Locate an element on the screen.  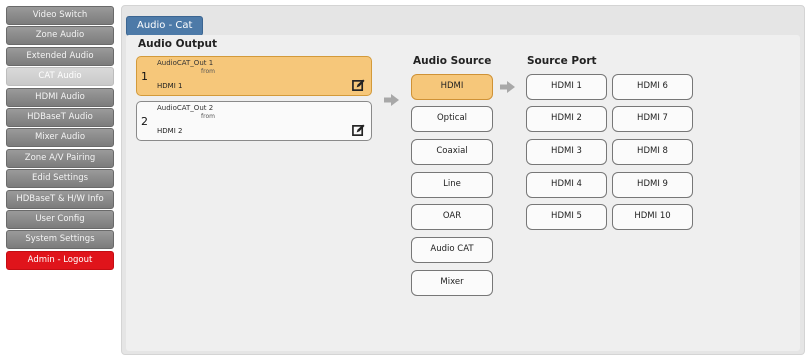
output-source-port: HDMI 2 is located at coordinates (170, 131).